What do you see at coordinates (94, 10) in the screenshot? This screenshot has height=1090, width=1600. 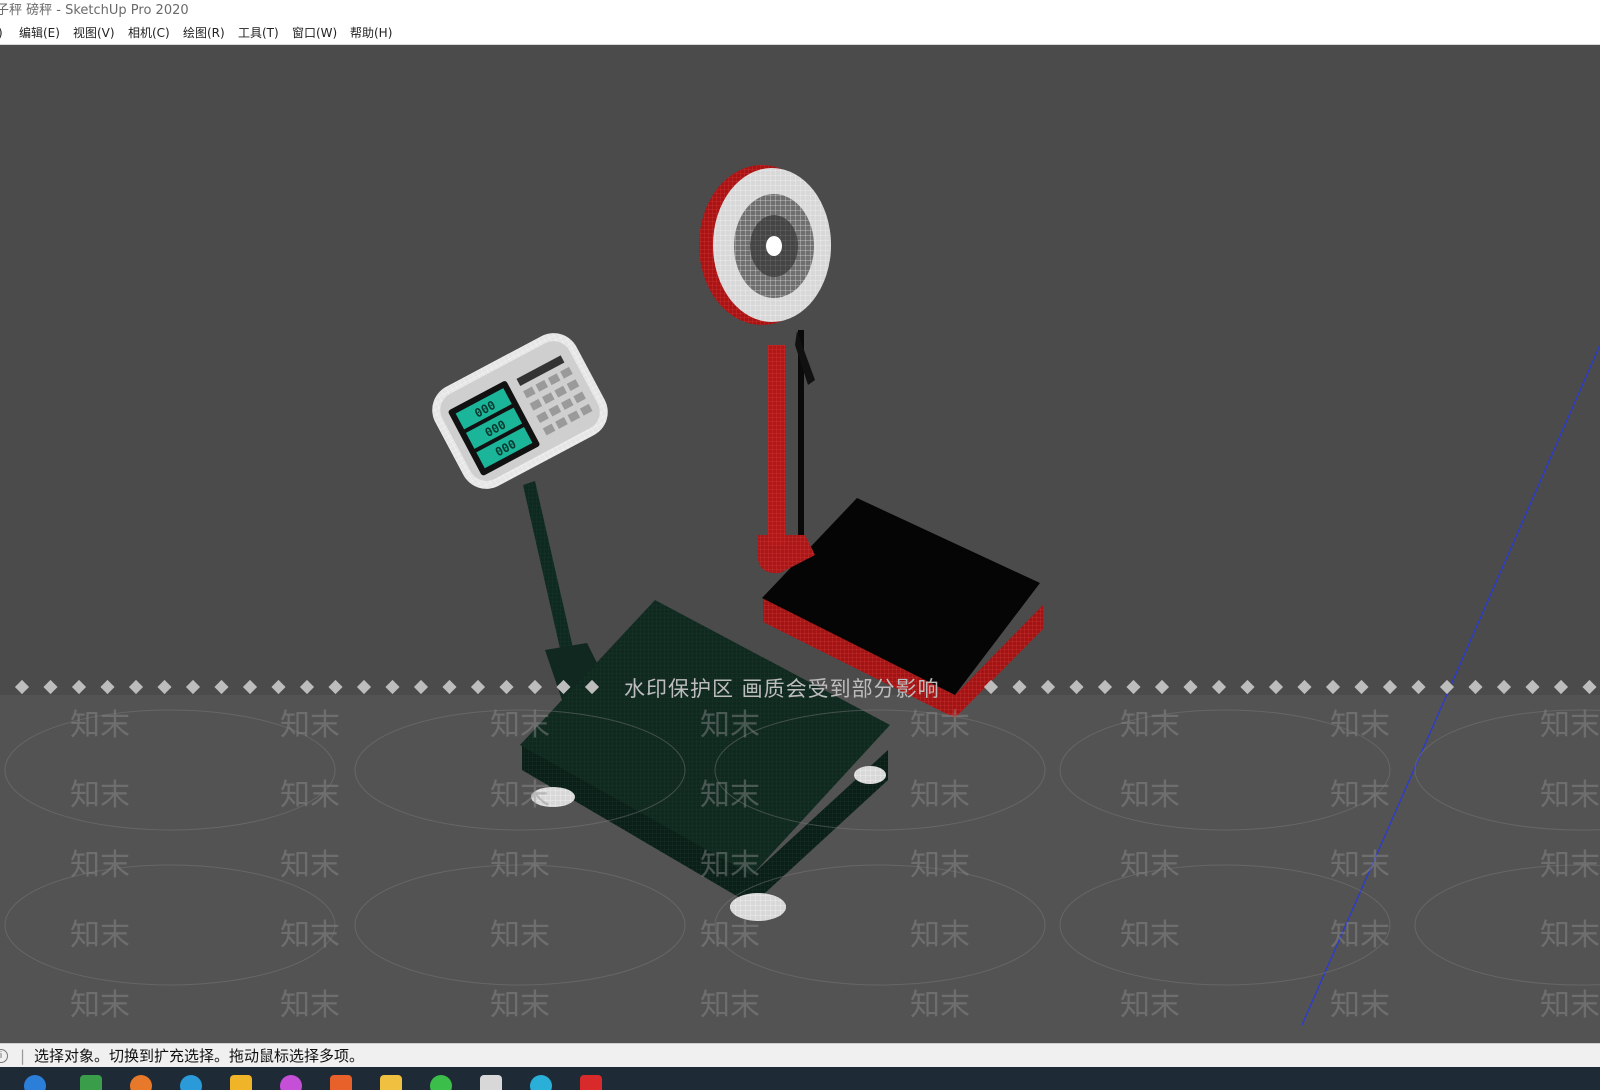 I see `window-title: 子秤 磅秤 - SketchUp Pro 2020` at bounding box center [94, 10].